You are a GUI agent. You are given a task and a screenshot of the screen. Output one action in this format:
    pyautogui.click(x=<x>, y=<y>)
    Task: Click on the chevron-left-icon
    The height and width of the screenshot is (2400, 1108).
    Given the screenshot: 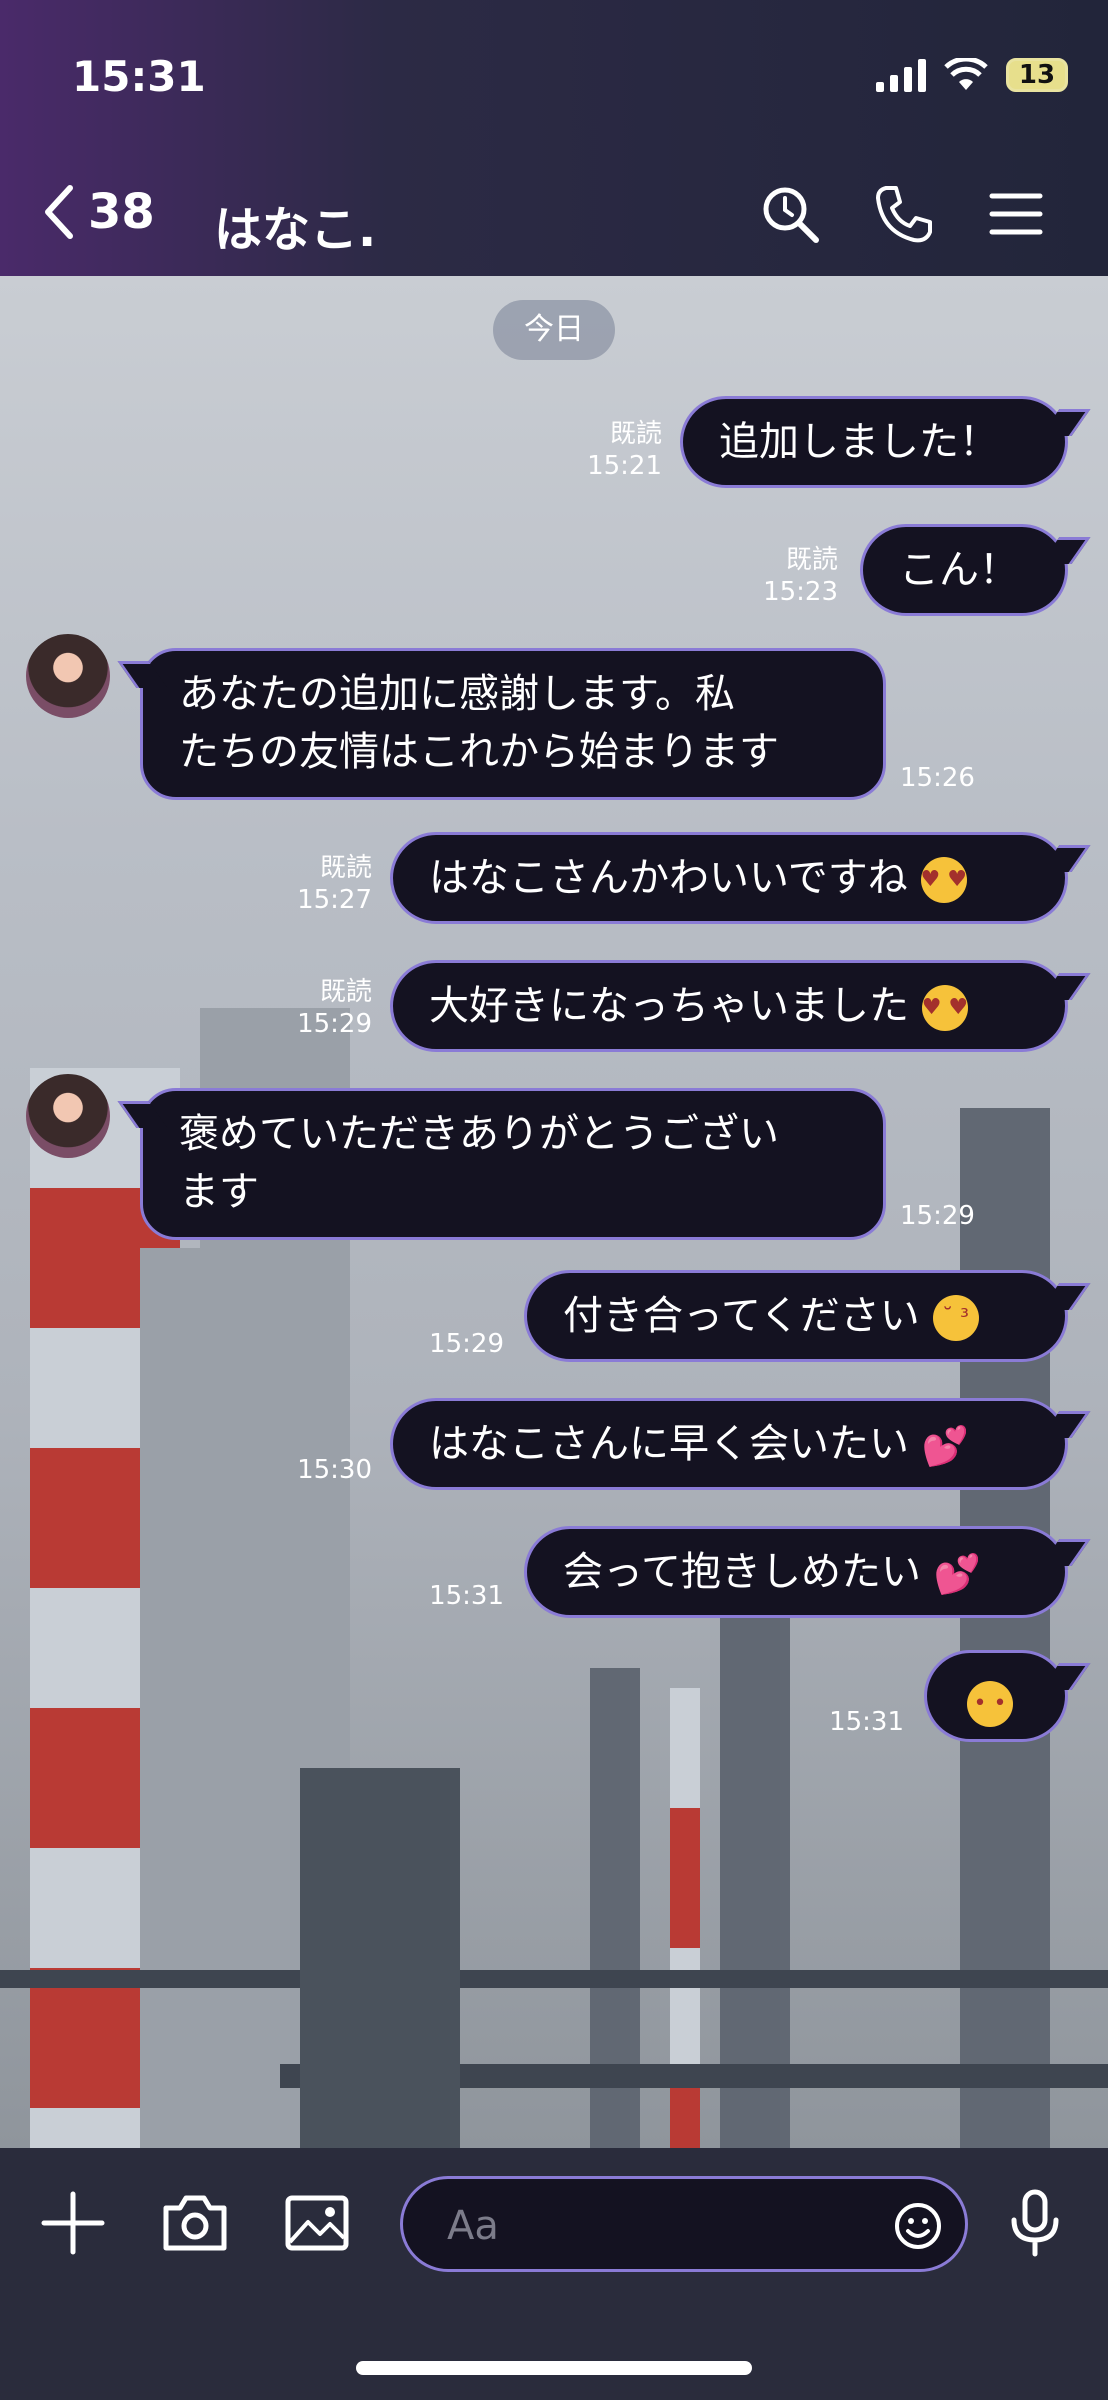 What is the action you would take?
    pyautogui.click(x=59, y=212)
    